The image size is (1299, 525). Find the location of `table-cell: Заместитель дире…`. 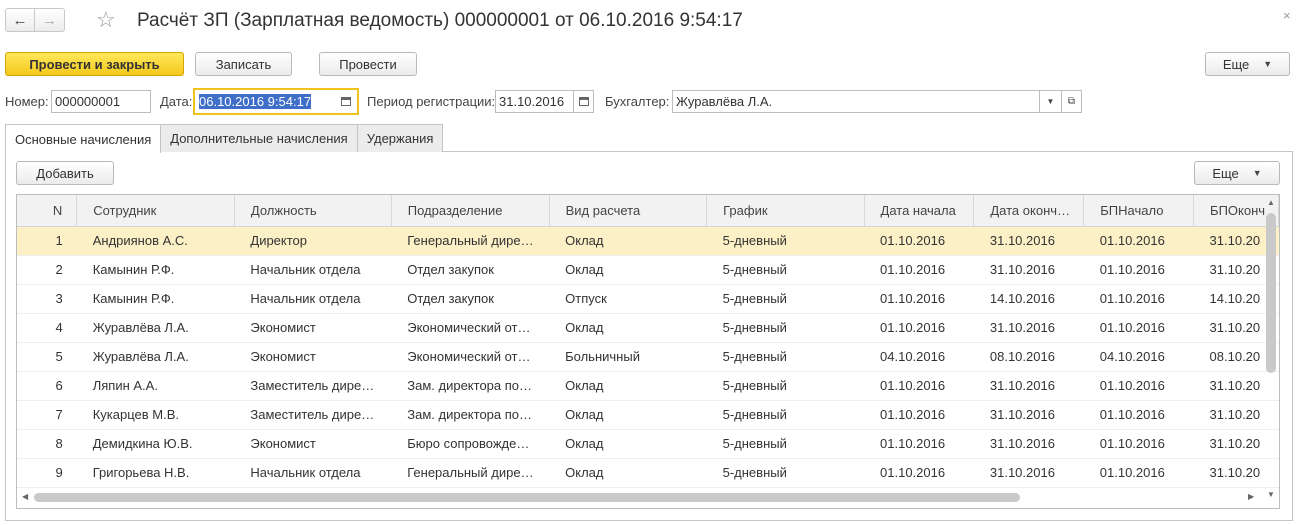

table-cell: Заместитель дире… is located at coordinates (313, 415).